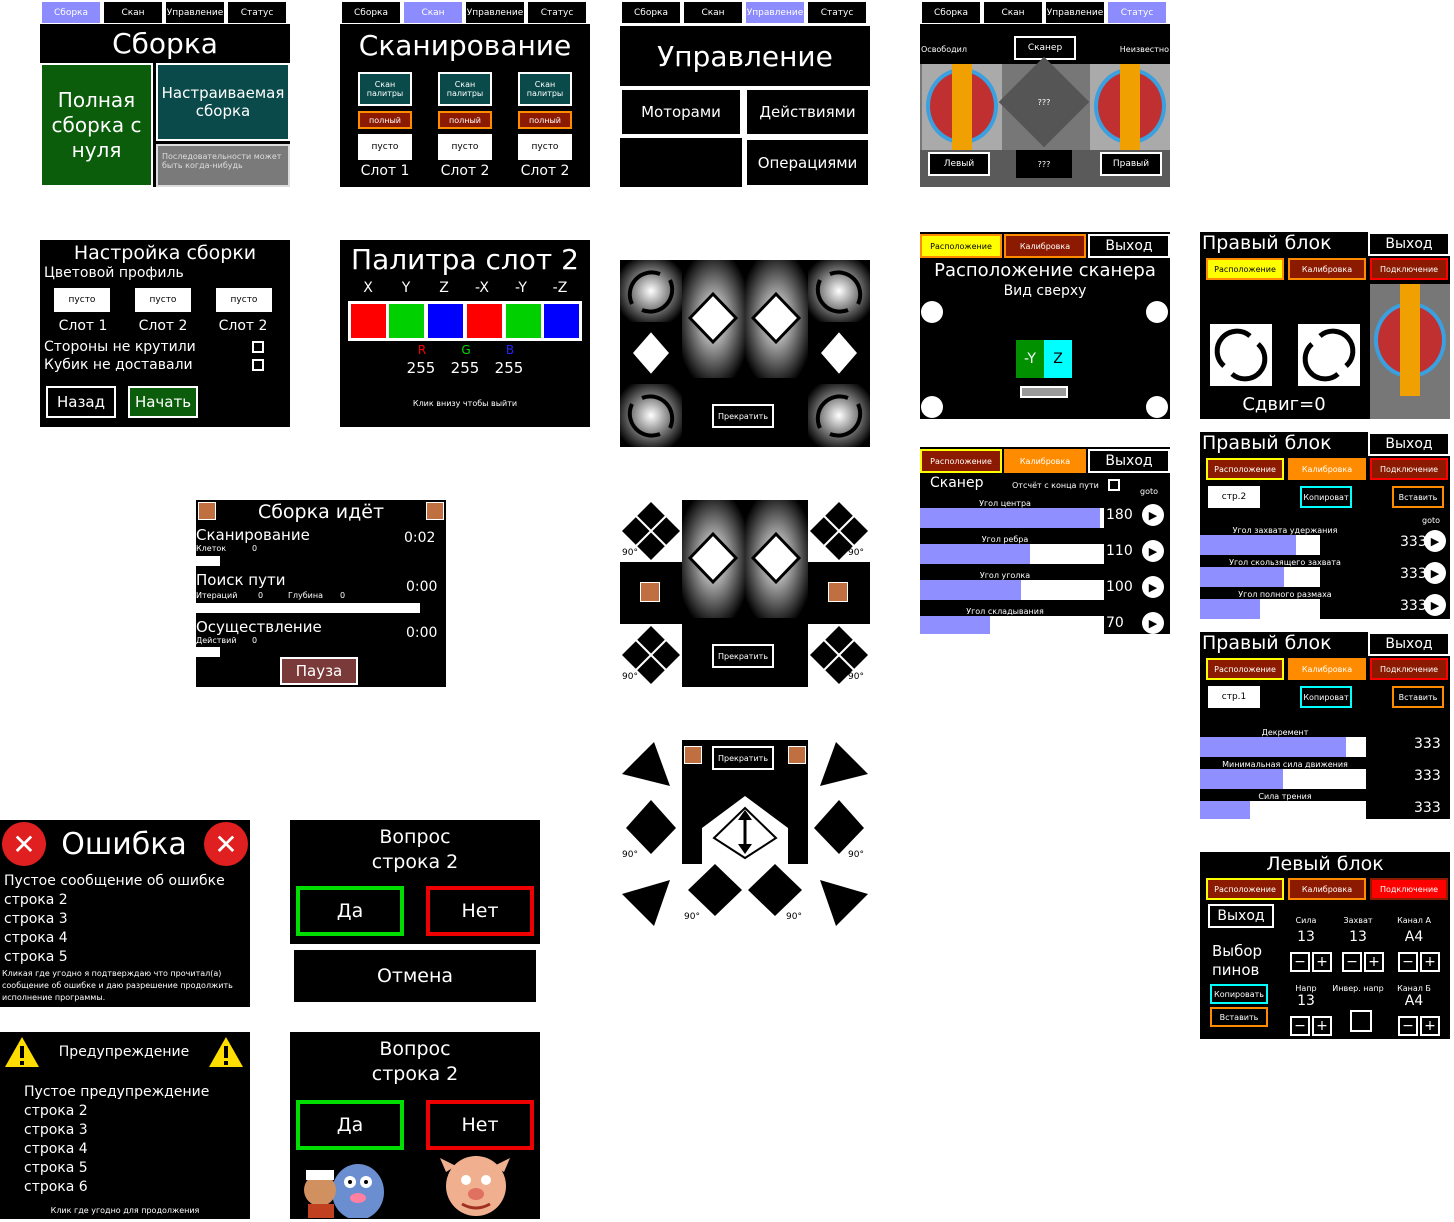 The image size is (1454, 1222). Describe the element at coordinates (223, 102) in the screenshot. I see `custom-build-button: Настраиваемая сборка` at that location.